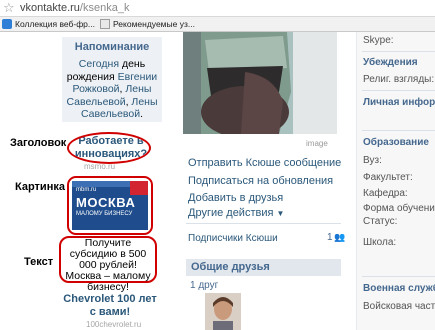  I want to click on status-label: Статус:, so click(380, 221).